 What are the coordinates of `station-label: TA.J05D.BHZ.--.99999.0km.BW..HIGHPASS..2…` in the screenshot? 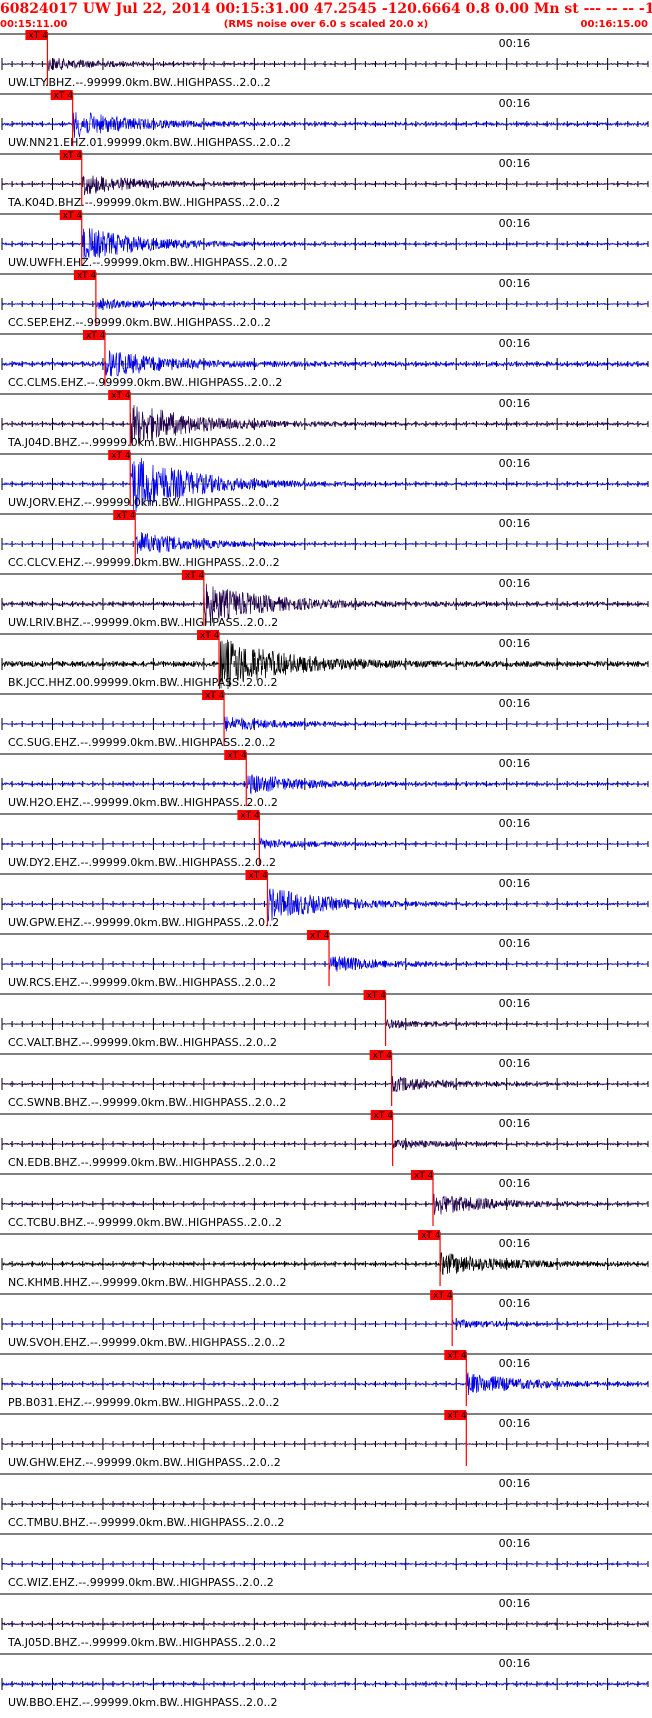 It's located at (141, 1642).